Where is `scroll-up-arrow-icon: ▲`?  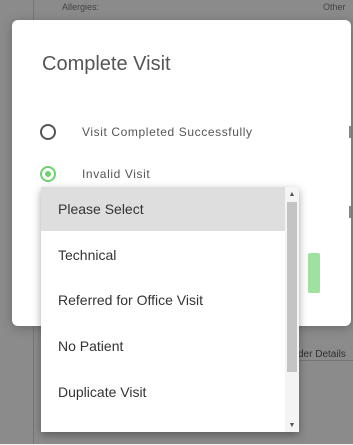
scroll-up-arrow-icon: ▲ is located at coordinates (292, 194).